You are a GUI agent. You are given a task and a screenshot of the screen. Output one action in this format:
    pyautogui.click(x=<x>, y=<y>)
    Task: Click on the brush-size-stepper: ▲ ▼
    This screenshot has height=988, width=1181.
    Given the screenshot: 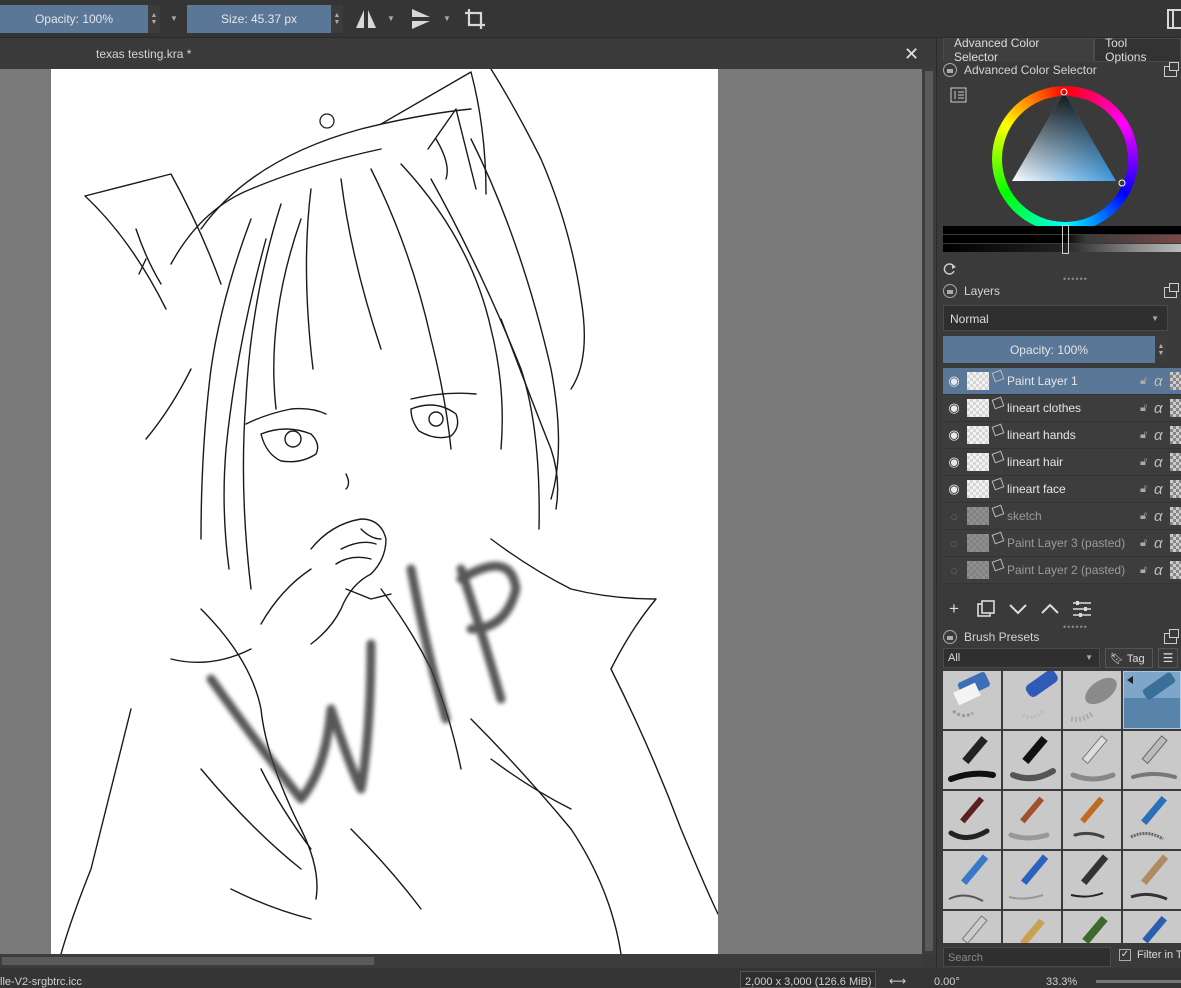 What is the action you would take?
    pyautogui.click(x=337, y=19)
    